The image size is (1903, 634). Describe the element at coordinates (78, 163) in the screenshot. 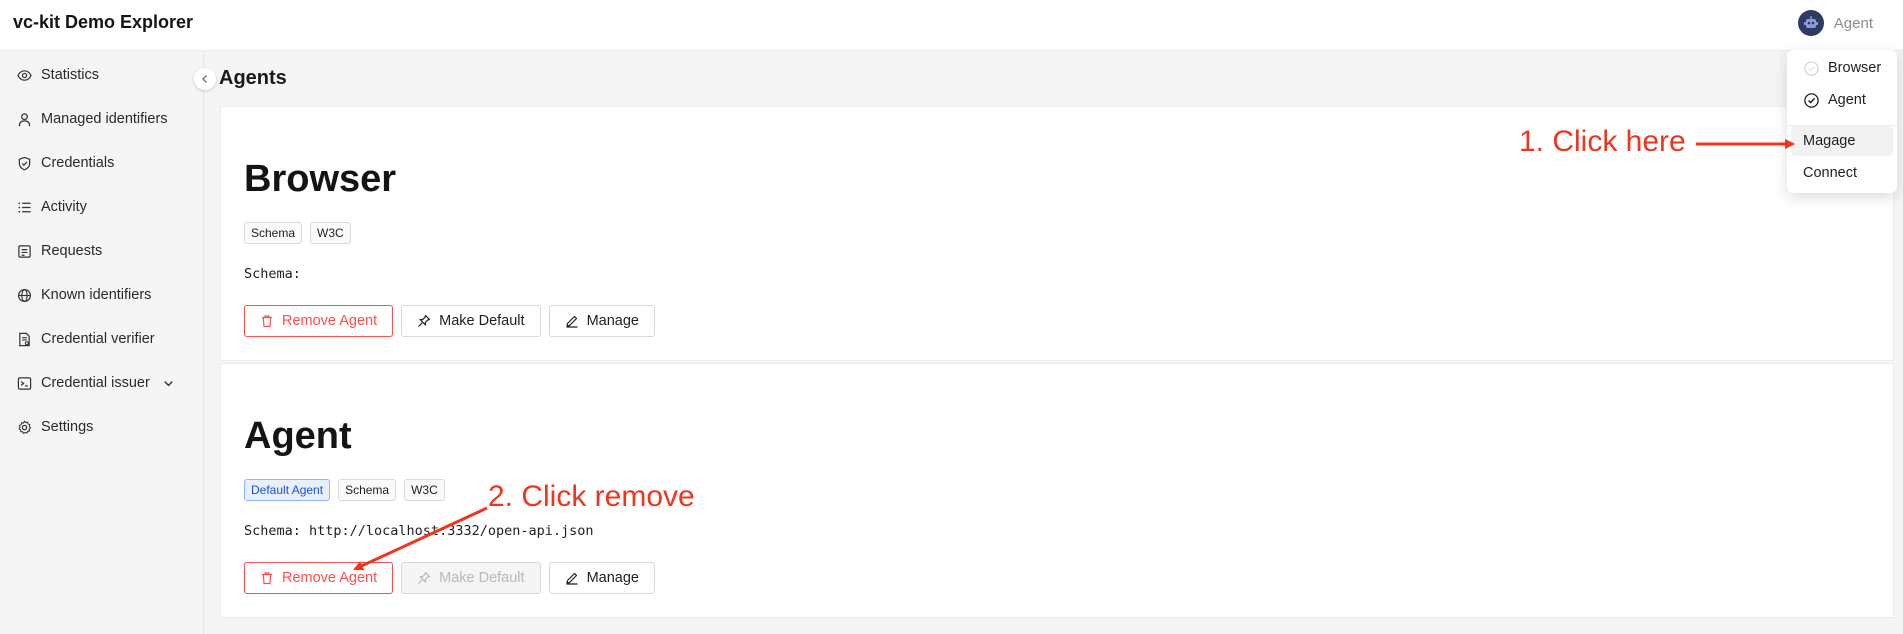

I see `sidebar-item-label: Credentials` at that location.